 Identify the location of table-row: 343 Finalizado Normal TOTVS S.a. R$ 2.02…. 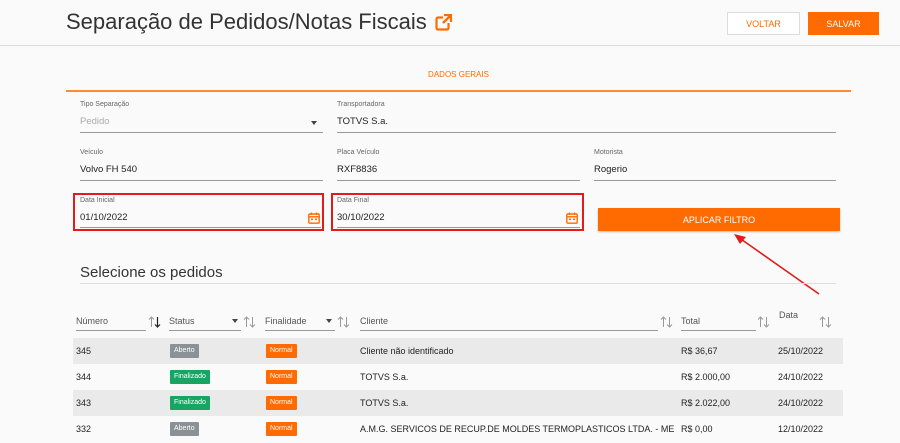
(458, 403).